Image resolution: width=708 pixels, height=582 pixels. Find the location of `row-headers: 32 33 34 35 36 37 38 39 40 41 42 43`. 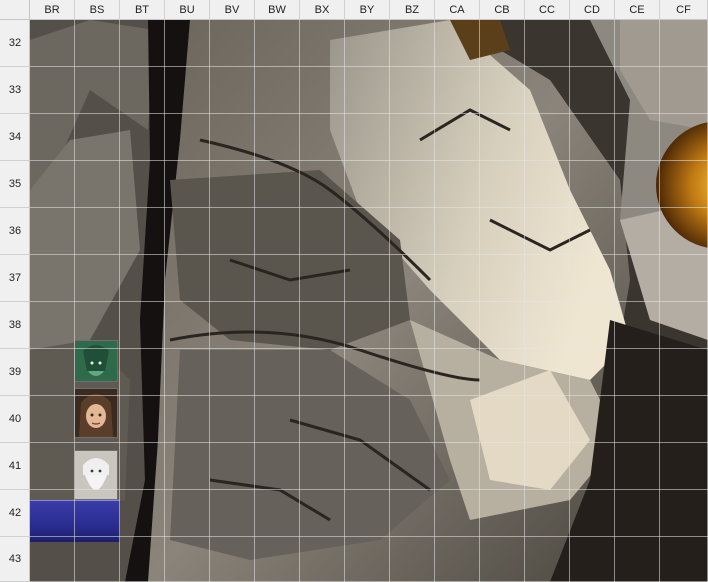

row-headers: 32 33 34 35 36 37 38 39 40 41 42 43 is located at coordinates (15, 301).